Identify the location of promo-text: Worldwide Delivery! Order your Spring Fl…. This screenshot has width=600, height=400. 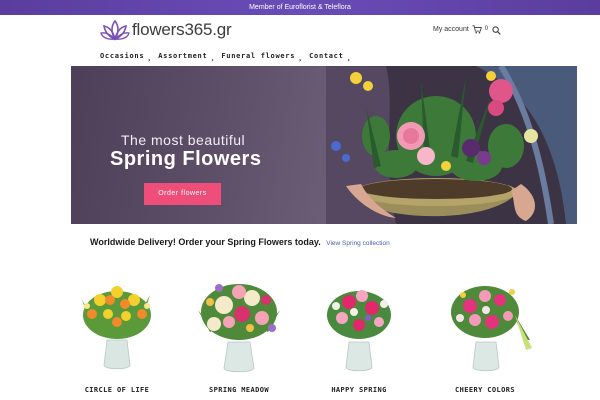
(205, 242).